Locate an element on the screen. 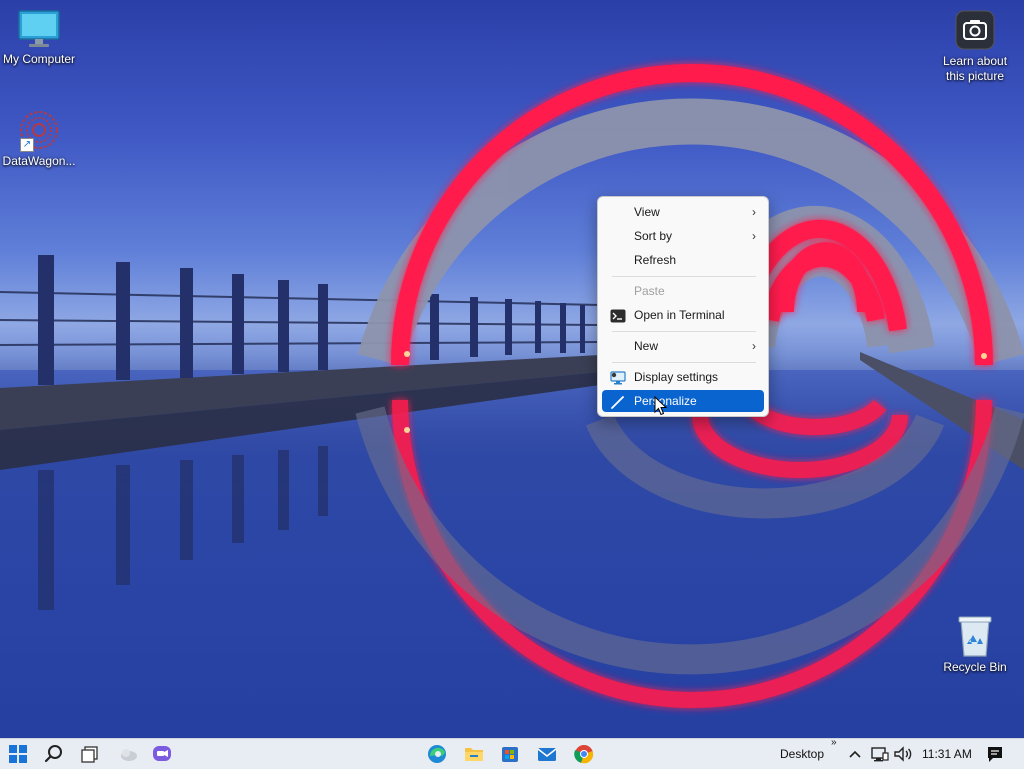  menu-item-label: Display settings is located at coordinates (676, 377).